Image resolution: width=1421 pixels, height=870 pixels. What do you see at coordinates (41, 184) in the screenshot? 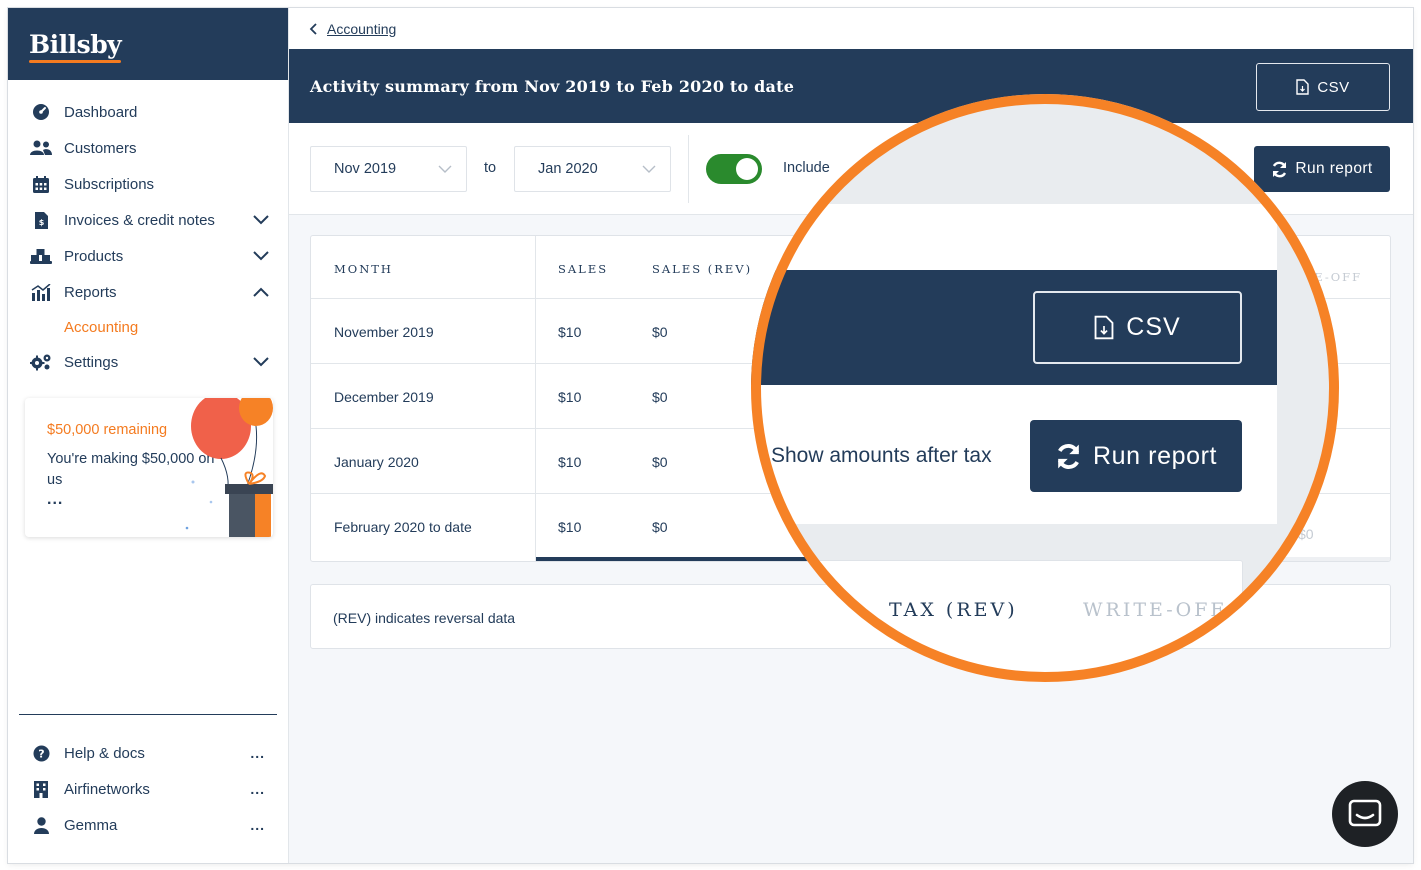
I see `calendar-icon` at bounding box center [41, 184].